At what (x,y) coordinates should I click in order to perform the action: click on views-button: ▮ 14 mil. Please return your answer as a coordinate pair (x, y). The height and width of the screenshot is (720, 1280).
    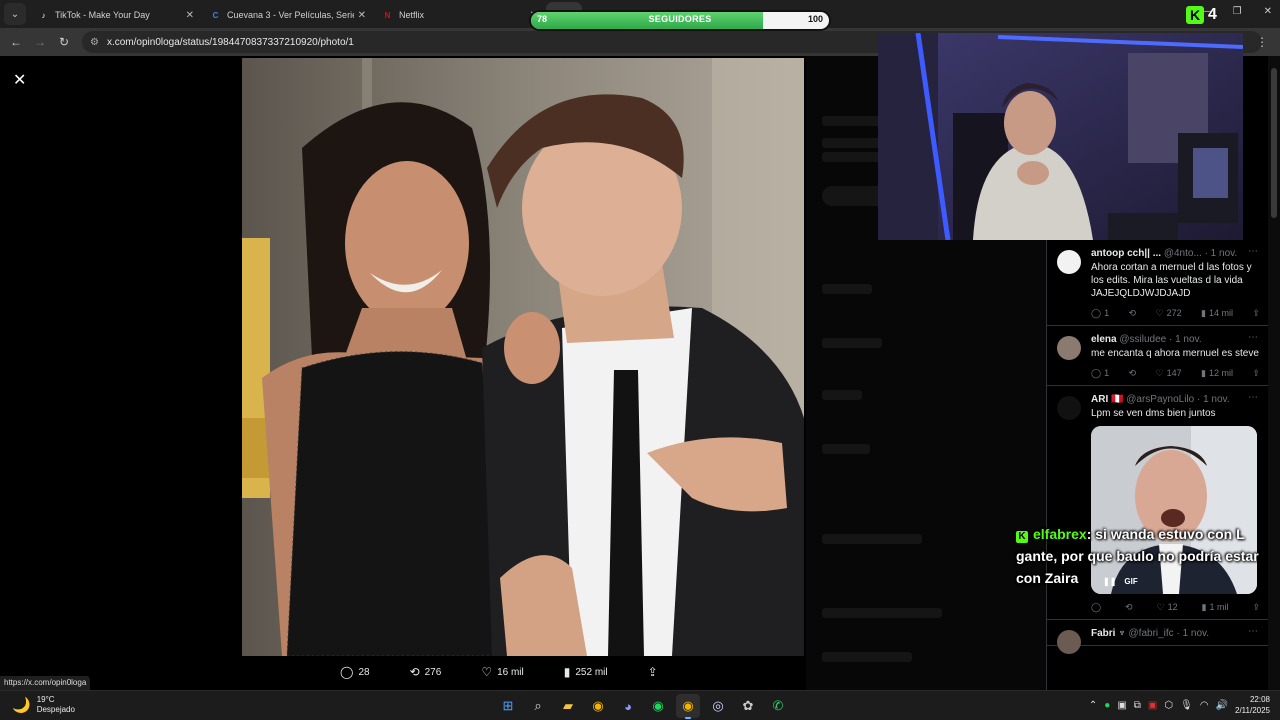
    Looking at the image, I should click on (1217, 313).